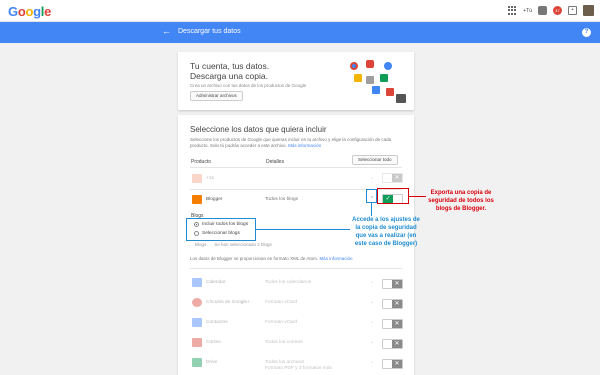 Image resolution: width=600 pixels, height=375 pixels. Describe the element at coordinates (197, 302) in the screenshot. I see `circles-icon` at that location.